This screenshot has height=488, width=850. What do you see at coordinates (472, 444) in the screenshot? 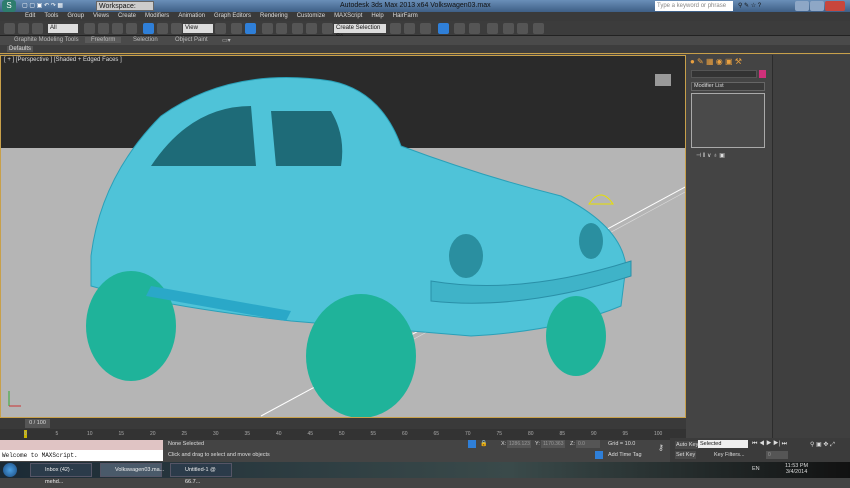
I see `isolate-selection-icon` at bounding box center [472, 444].